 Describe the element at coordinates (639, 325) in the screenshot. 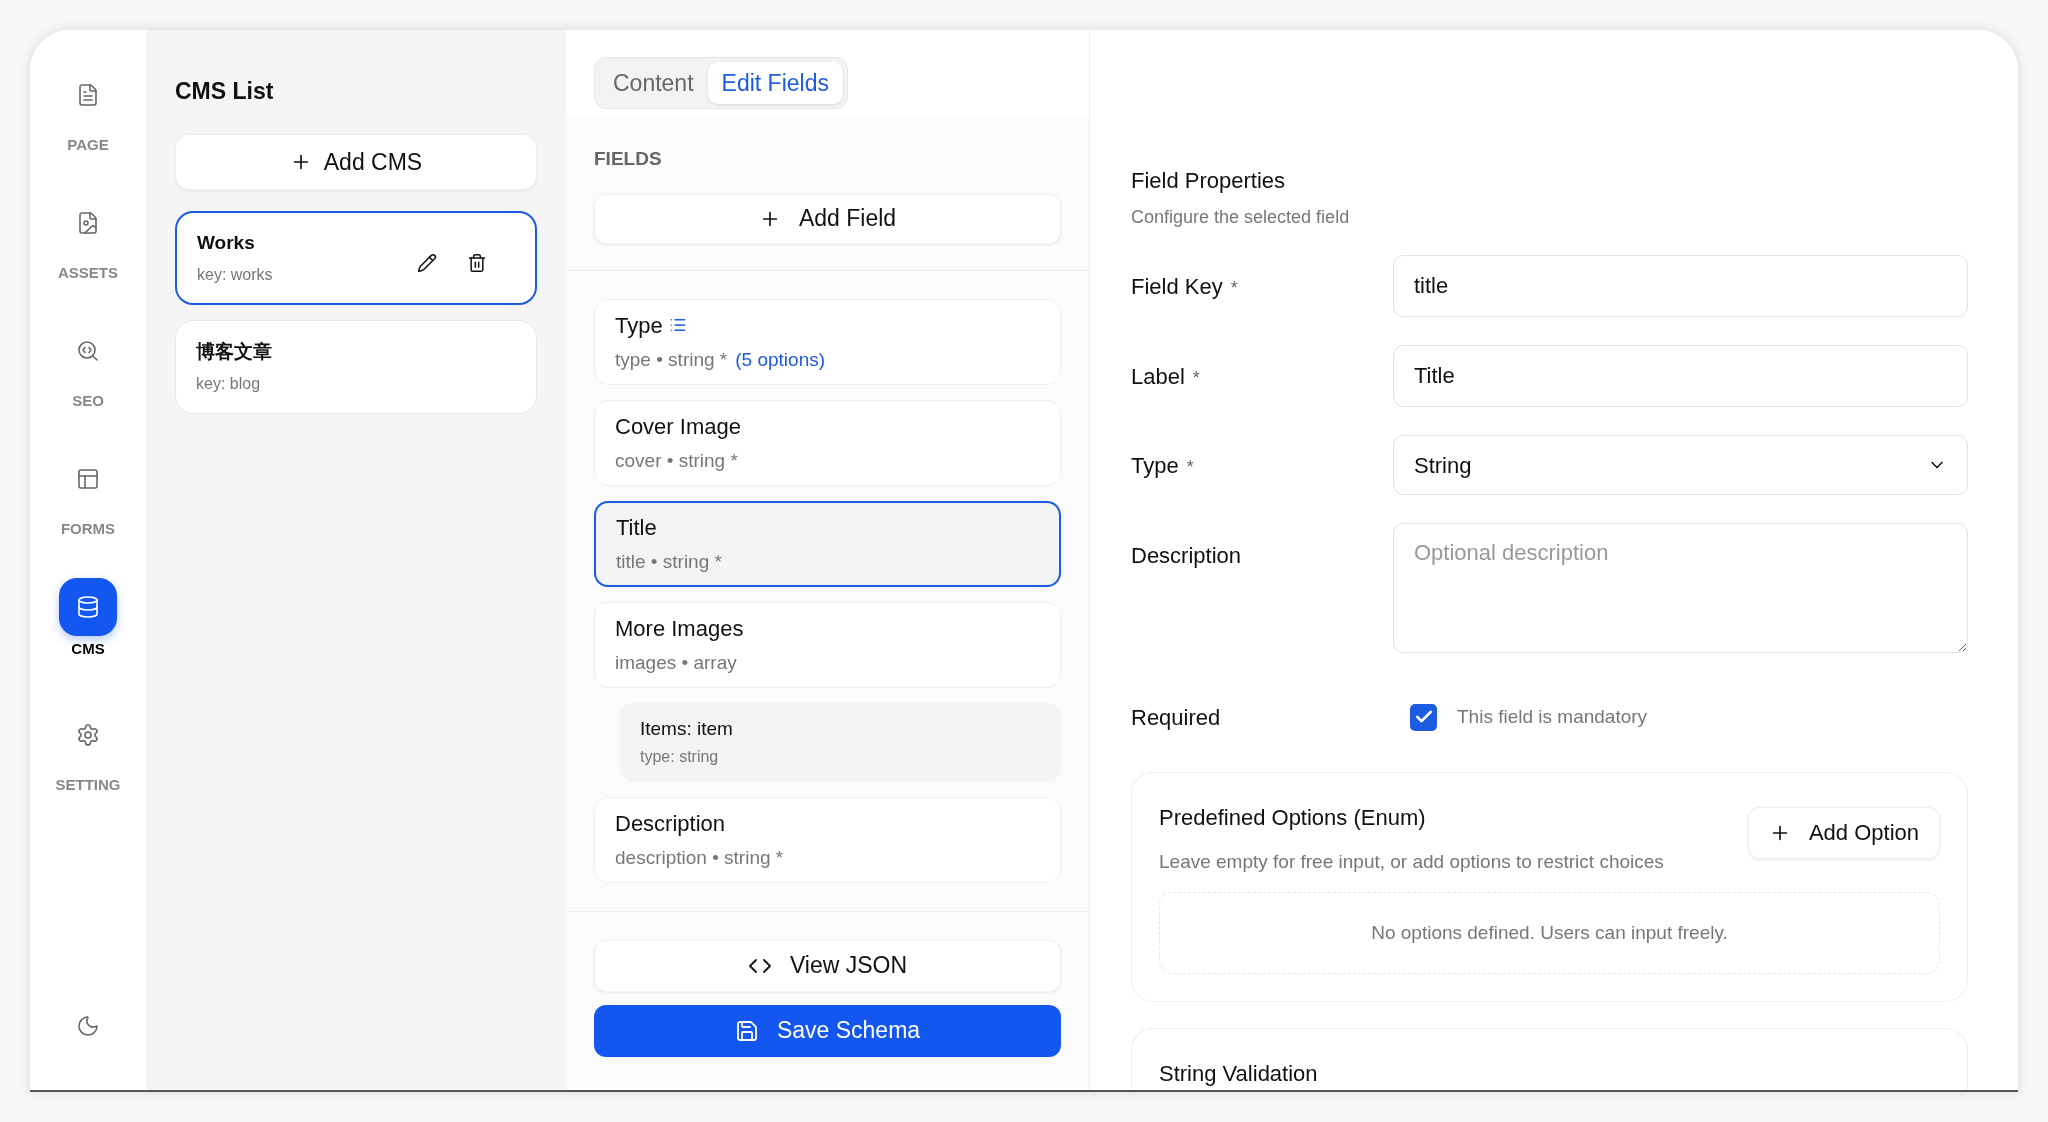

I see `field-item-title: Type` at that location.